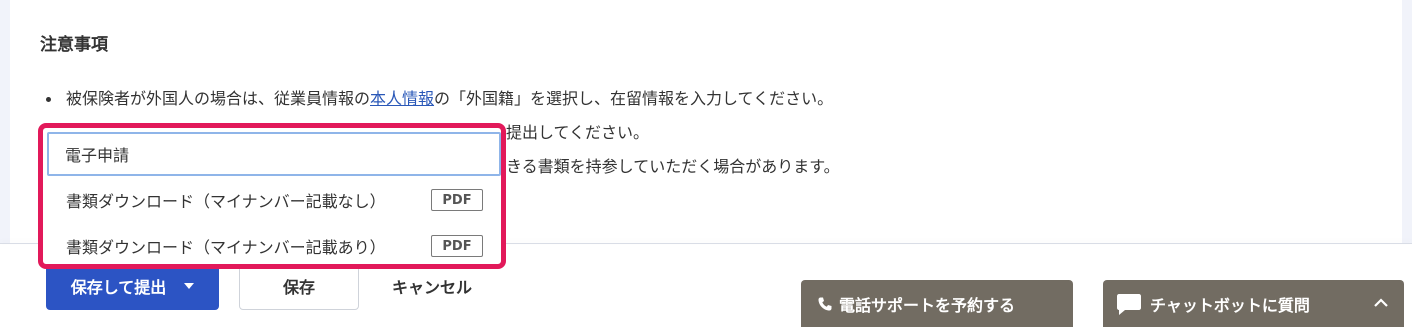  Describe the element at coordinates (1129, 304) in the screenshot. I see `chat-bubble-icon` at that location.